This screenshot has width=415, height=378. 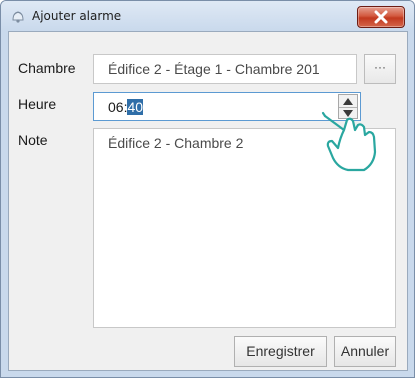 I want to click on close-button, so click(x=381, y=17).